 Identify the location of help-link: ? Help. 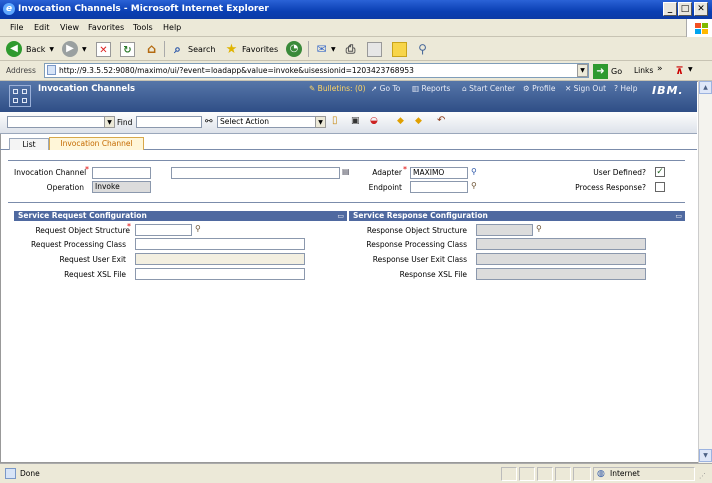
(625, 88).